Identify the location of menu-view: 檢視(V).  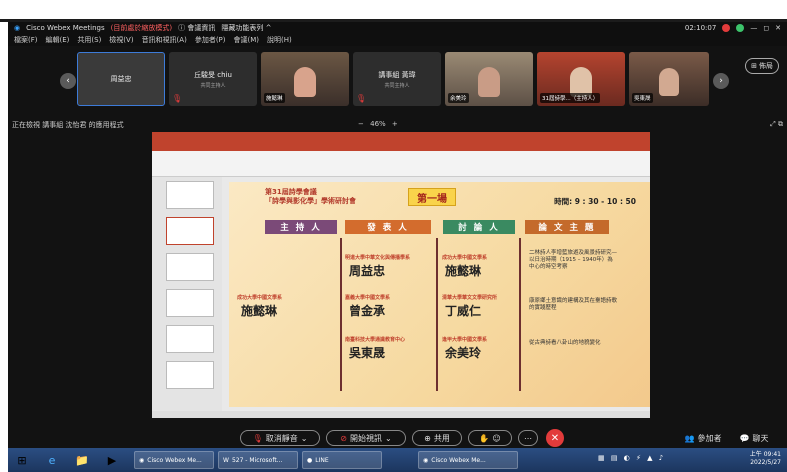
(121, 40).